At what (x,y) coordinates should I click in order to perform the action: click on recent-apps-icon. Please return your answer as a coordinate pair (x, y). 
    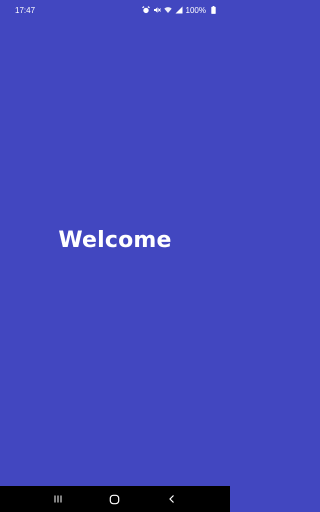
    Looking at the image, I should click on (58, 499).